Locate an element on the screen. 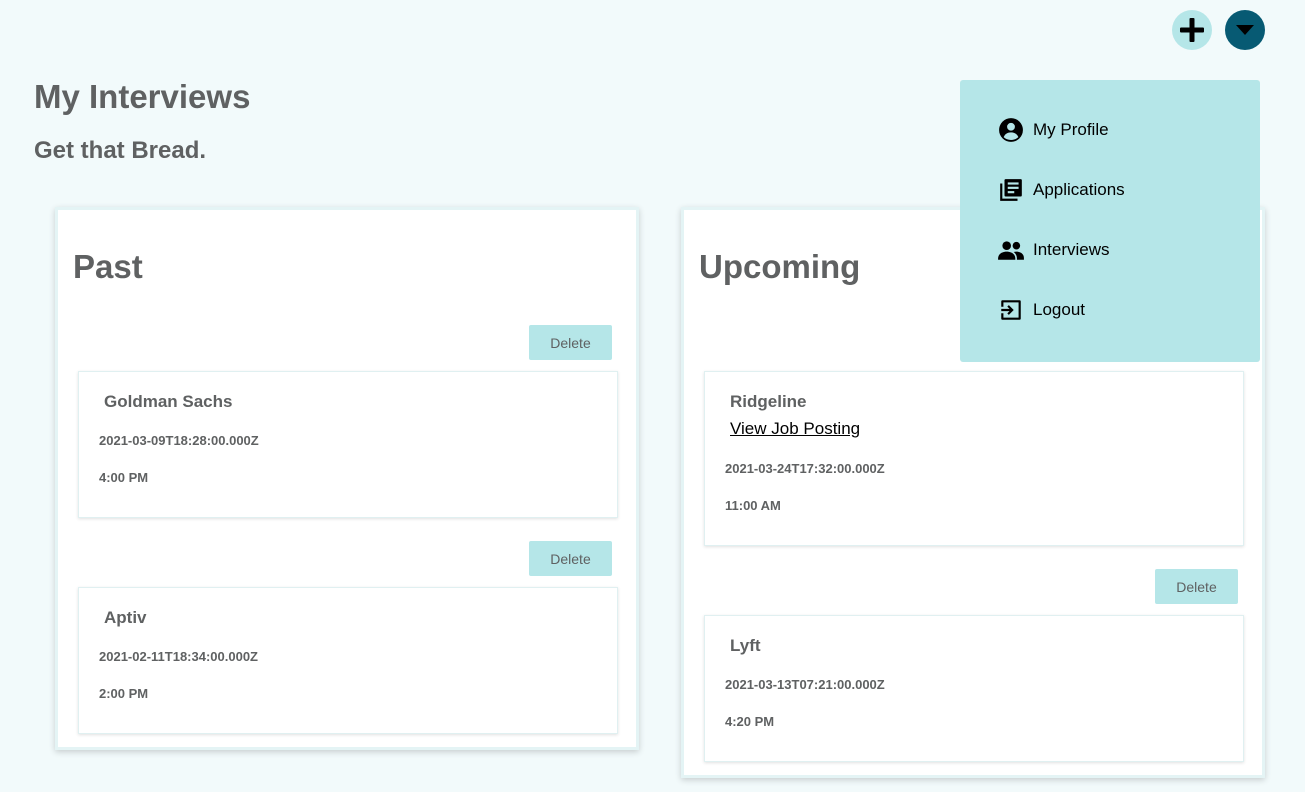  people-icon is located at coordinates (1011, 250).